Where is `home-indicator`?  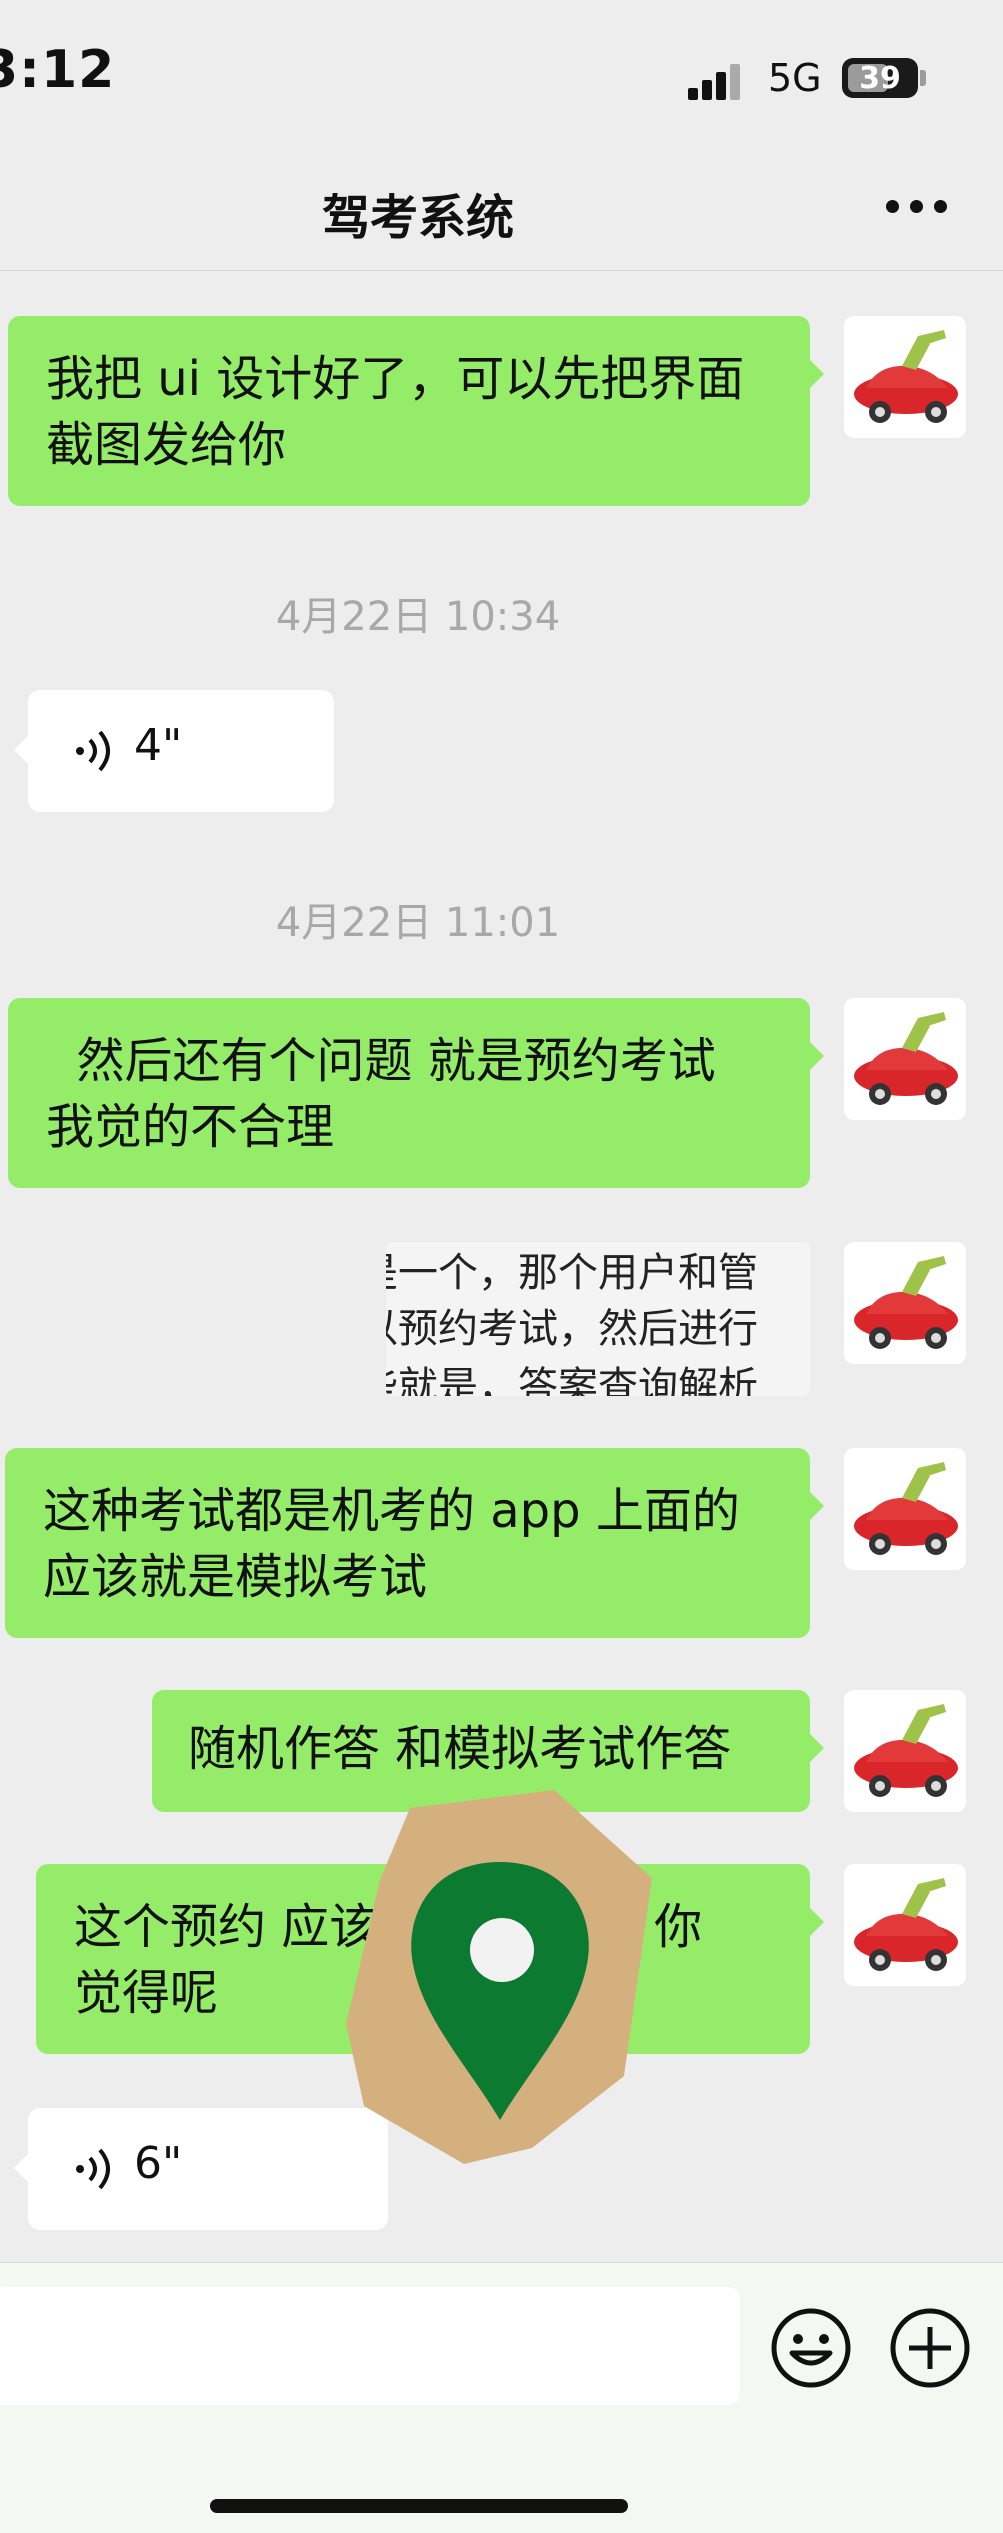
home-indicator is located at coordinates (419, 2506).